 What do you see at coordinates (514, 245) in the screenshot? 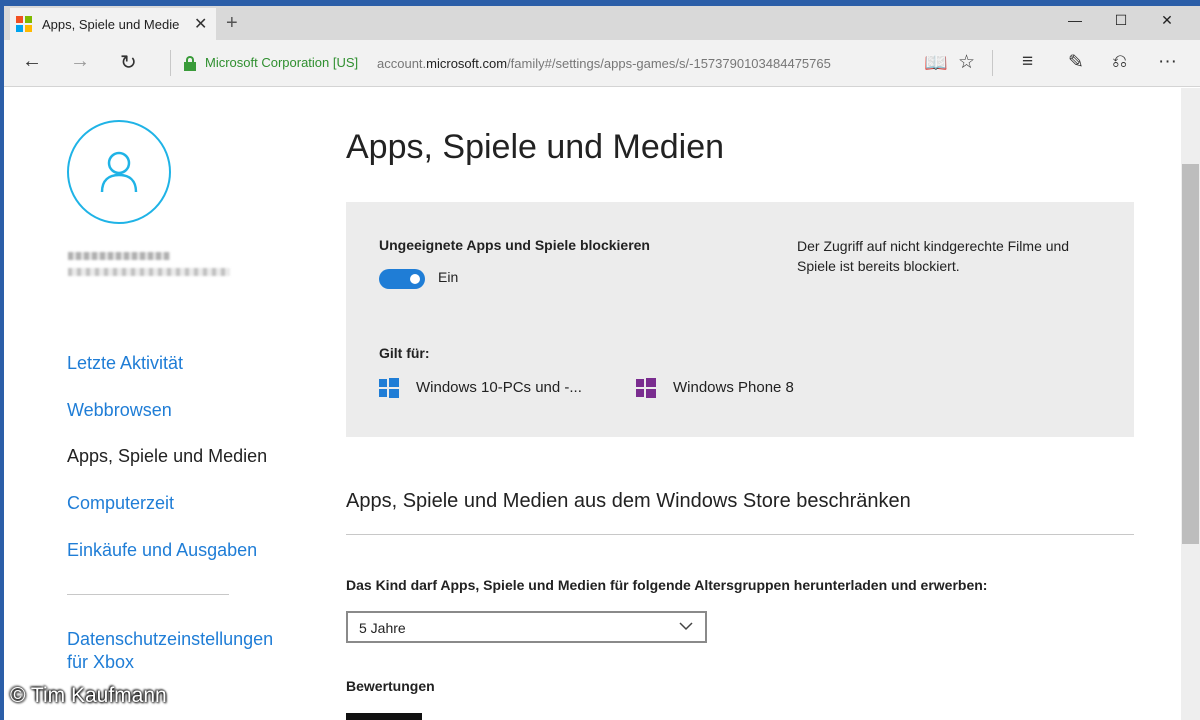
I see `block-apps-label: Ungeeignete Apps und Spiele blockieren` at bounding box center [514, 245].